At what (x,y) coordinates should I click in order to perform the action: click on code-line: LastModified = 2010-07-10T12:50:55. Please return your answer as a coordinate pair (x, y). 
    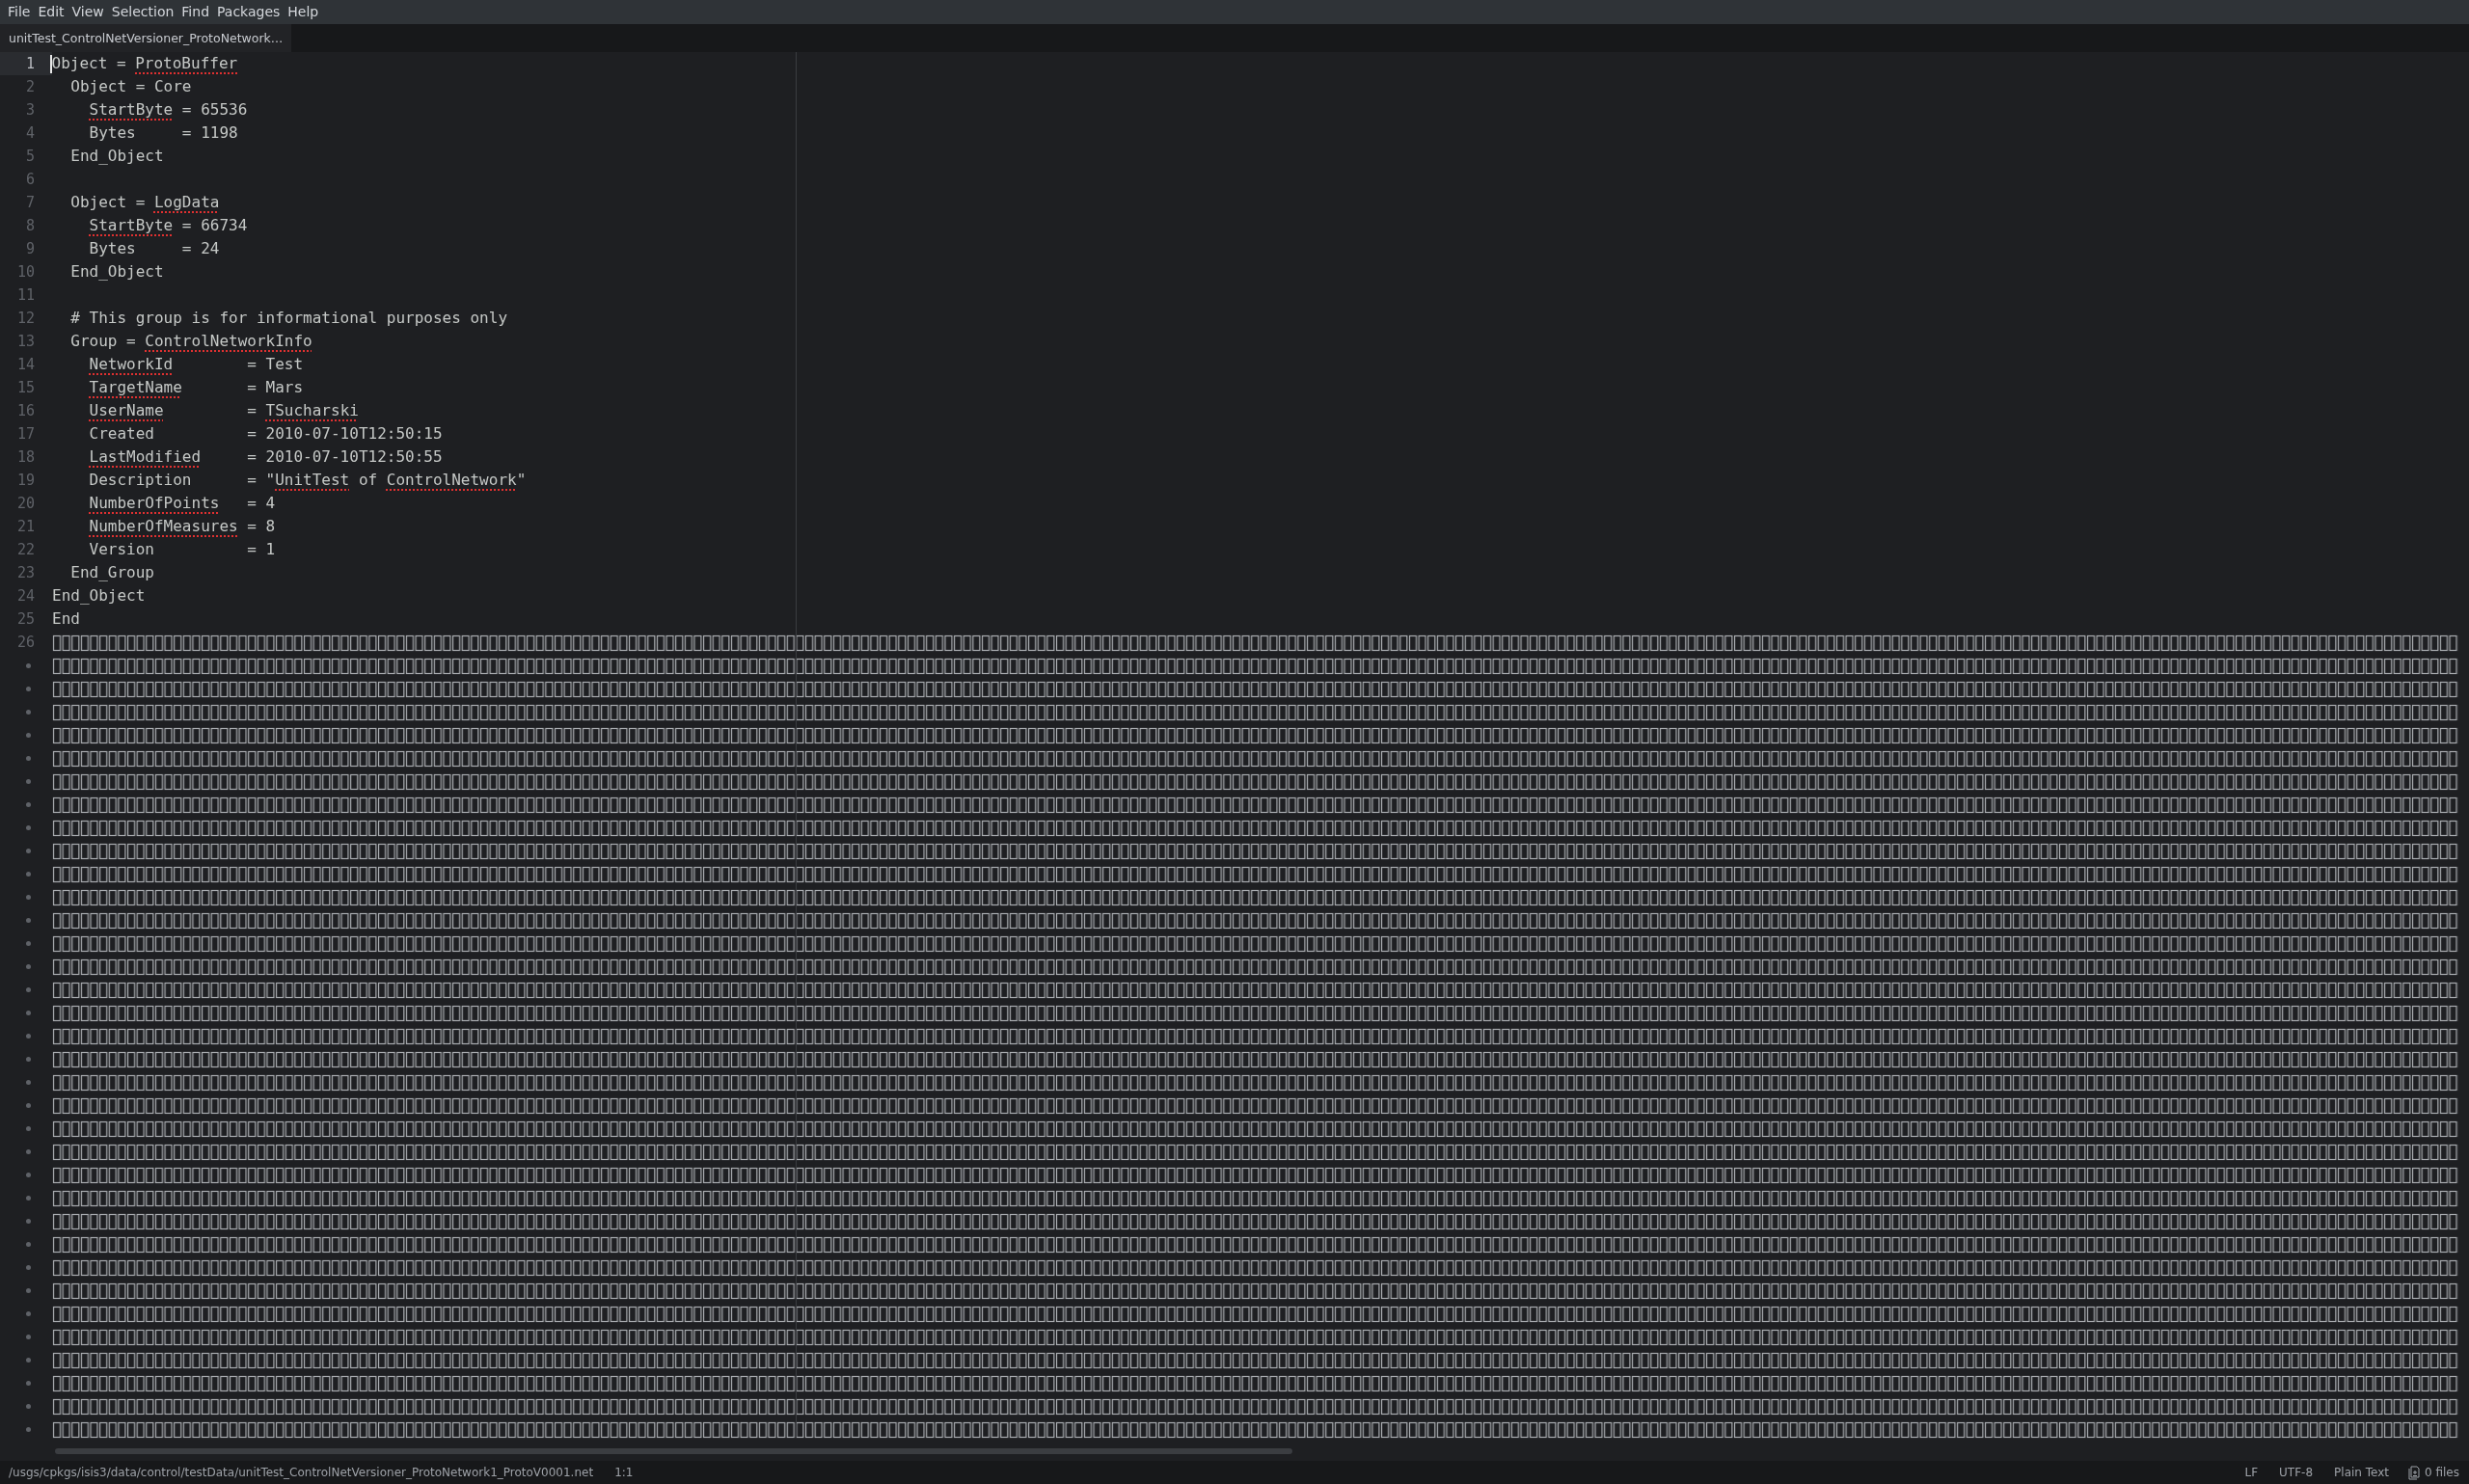
    Looking at the image, I should click on (265, 456).